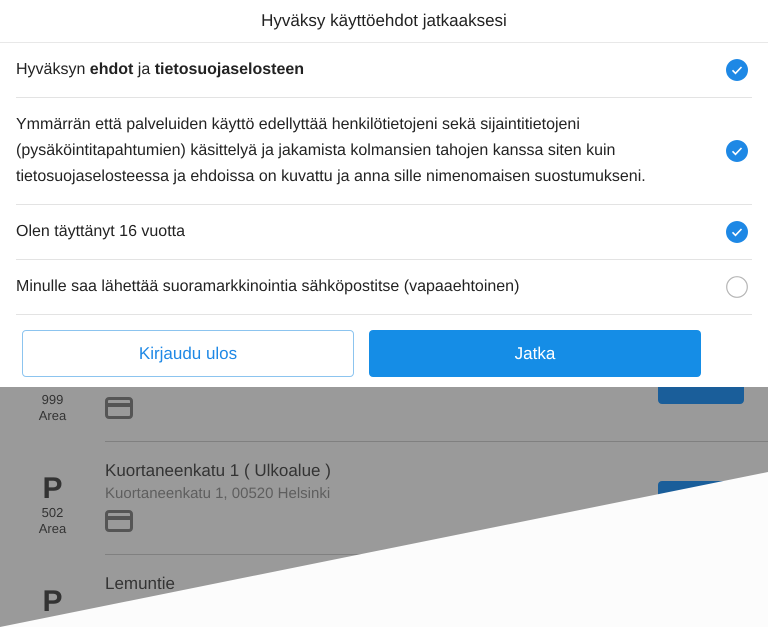  Describe the element at coordinates (218, 470) in the screenshot. I see `location-title: Kuortaneenkatu 1 ( Ulkoalue )` at that location.